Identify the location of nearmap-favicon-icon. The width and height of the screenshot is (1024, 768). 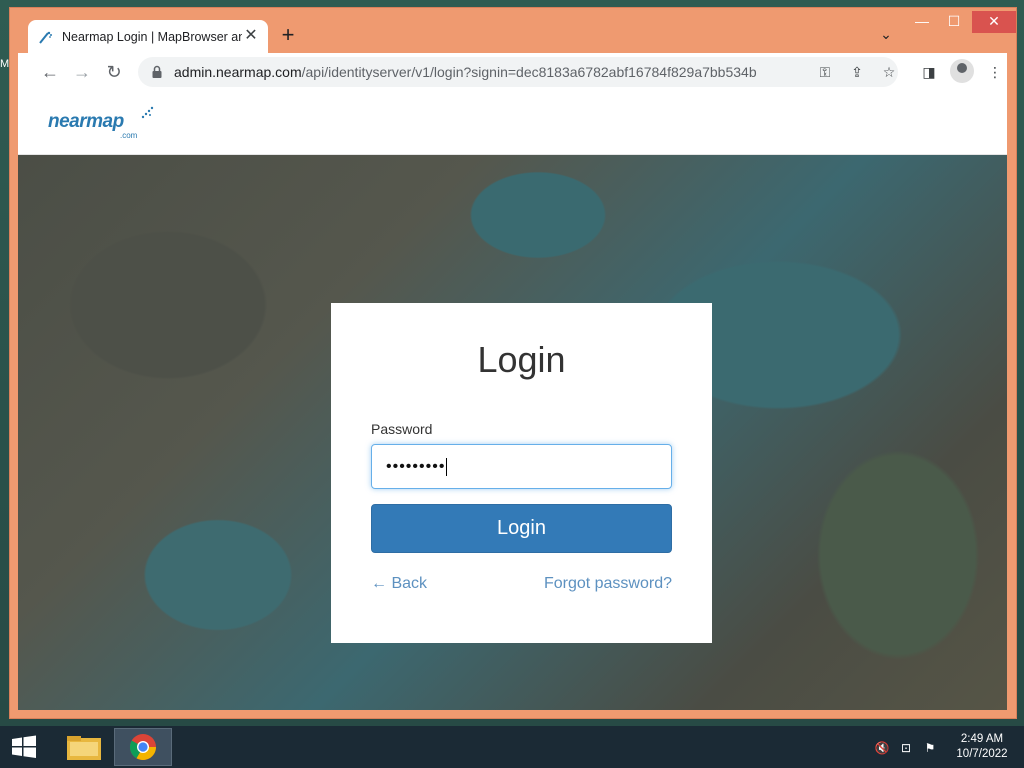
(45, 37).